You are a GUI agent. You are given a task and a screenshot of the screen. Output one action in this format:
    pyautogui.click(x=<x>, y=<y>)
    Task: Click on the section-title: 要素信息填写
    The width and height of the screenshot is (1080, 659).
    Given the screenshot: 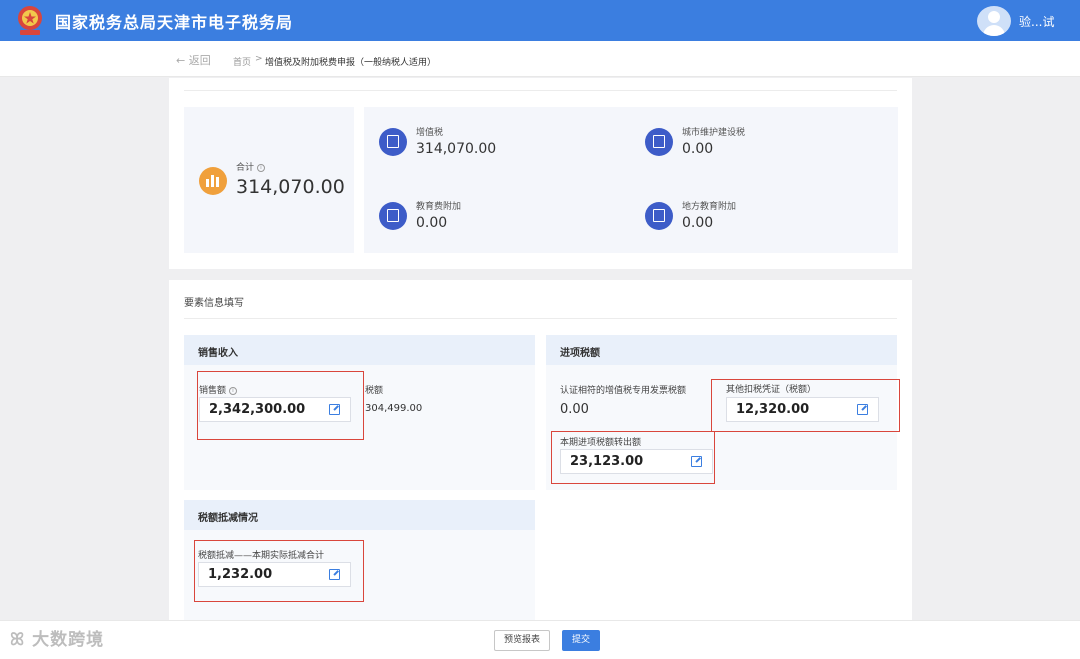 What is the action you would take?
    pyautogui.click(x=214, y=303)
    